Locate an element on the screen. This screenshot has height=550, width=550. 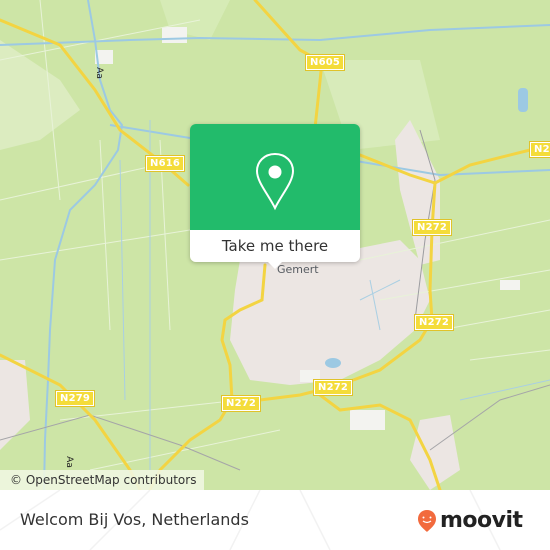
location-title: Welcom Bij Vos, Netherlands is located at coordinates (134, 519).